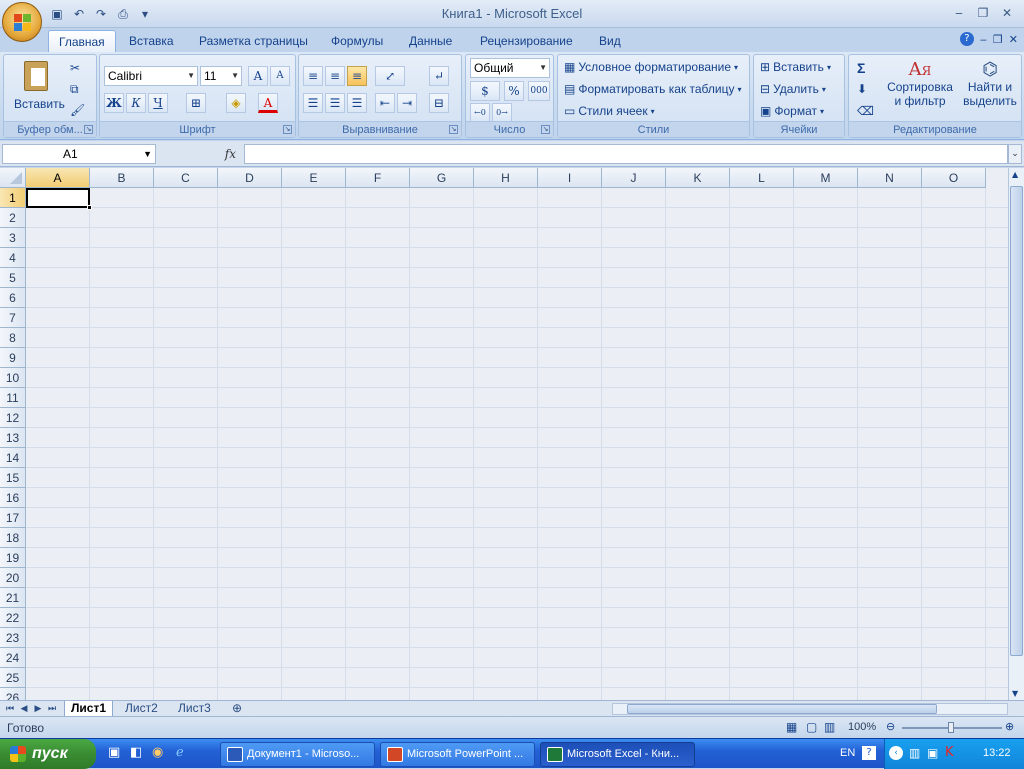 The image size is (1024, 769). Describe the element at coordinates (250, 178) in the screenshot. I see `column-header: D` at that location.